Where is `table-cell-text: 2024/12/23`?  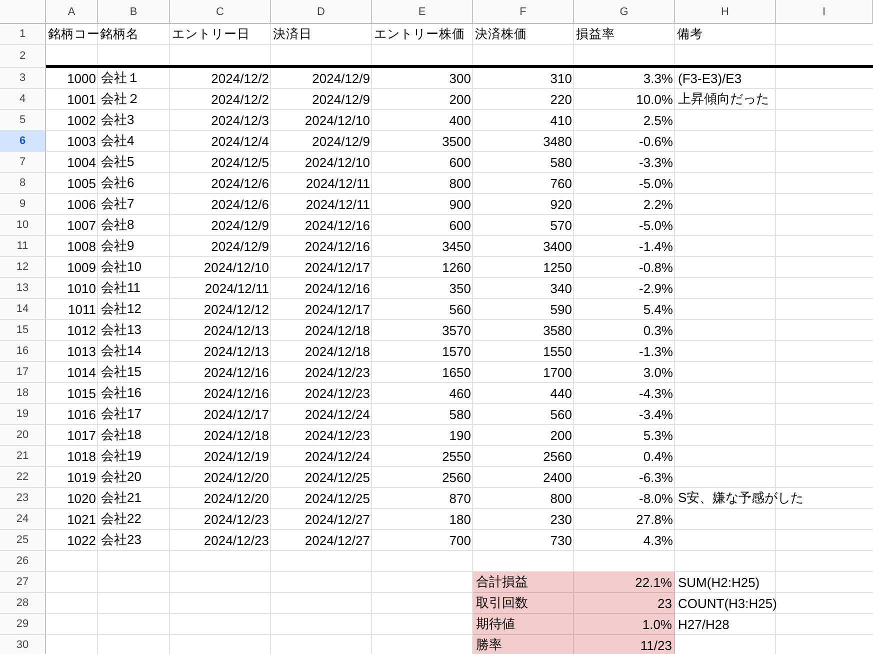 table-cell-text: 2024/12/23 is located at coordinates (337, 393).